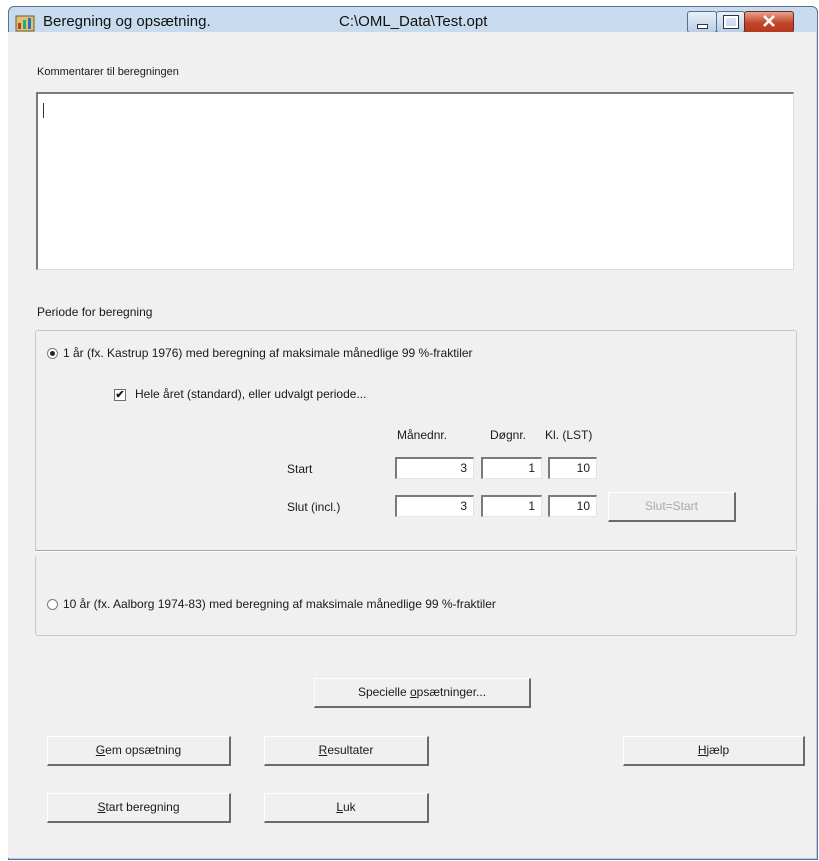  I want to click on help-label: jælp, so click(718, 750).